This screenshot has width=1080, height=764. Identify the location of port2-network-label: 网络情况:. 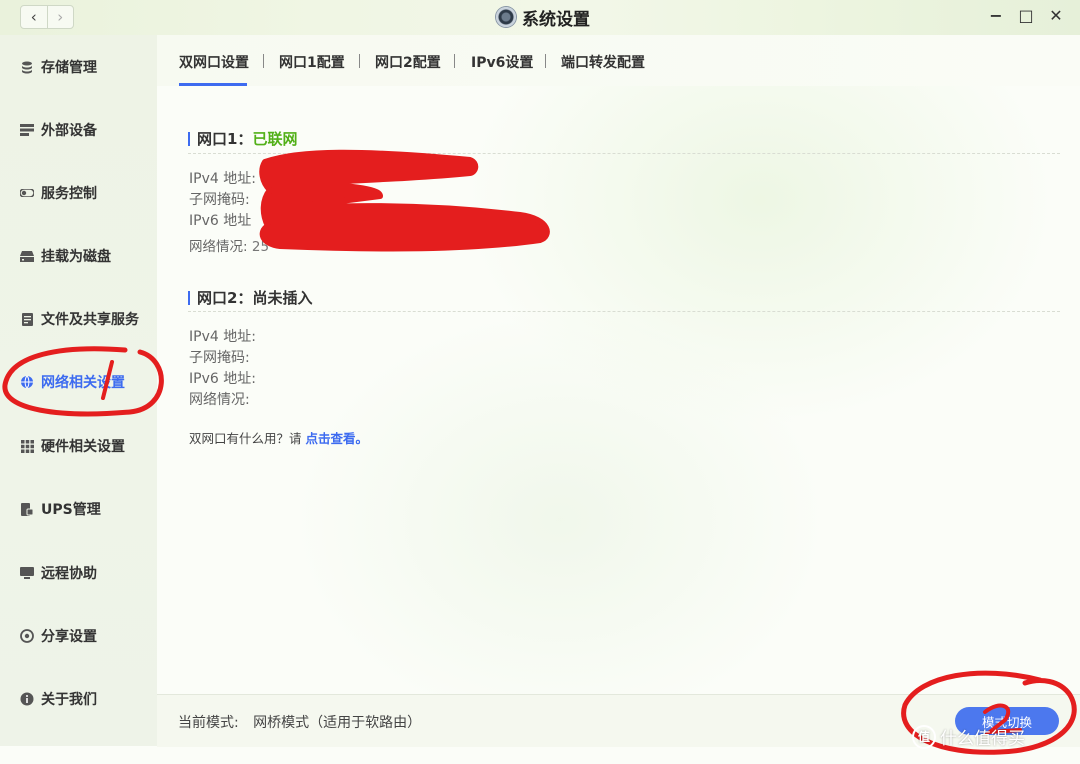
(219, 400).